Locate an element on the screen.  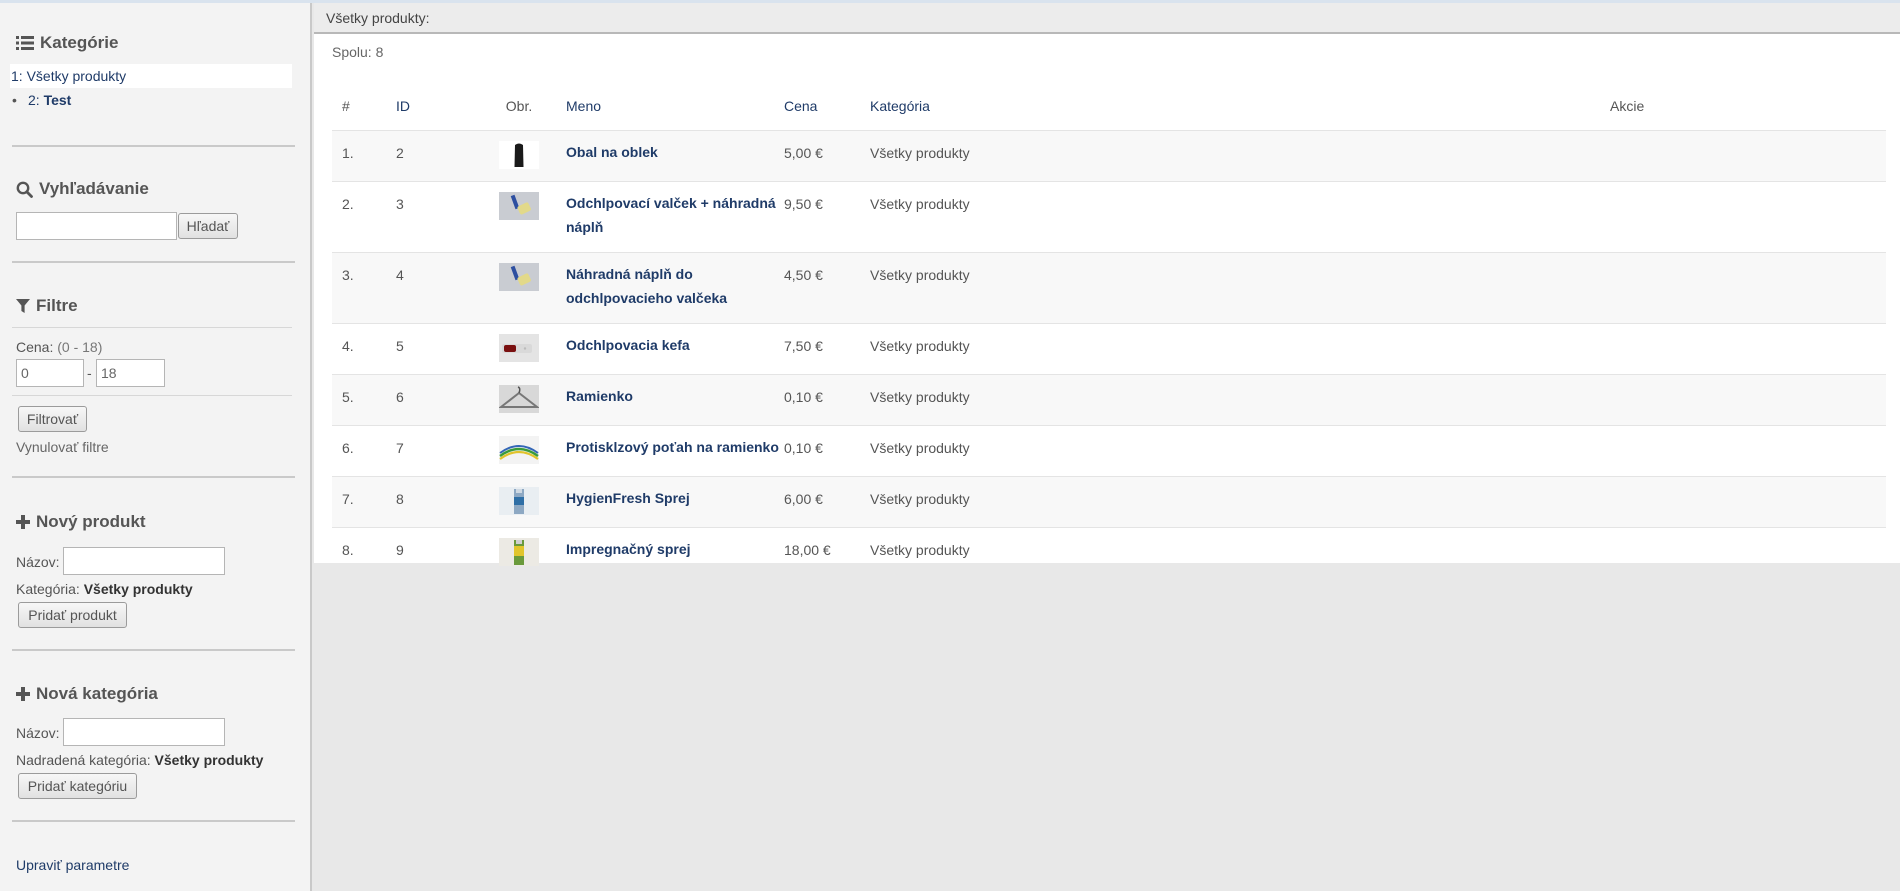
page-title: Všetky produkty: is located at coordinates (1107, 18).